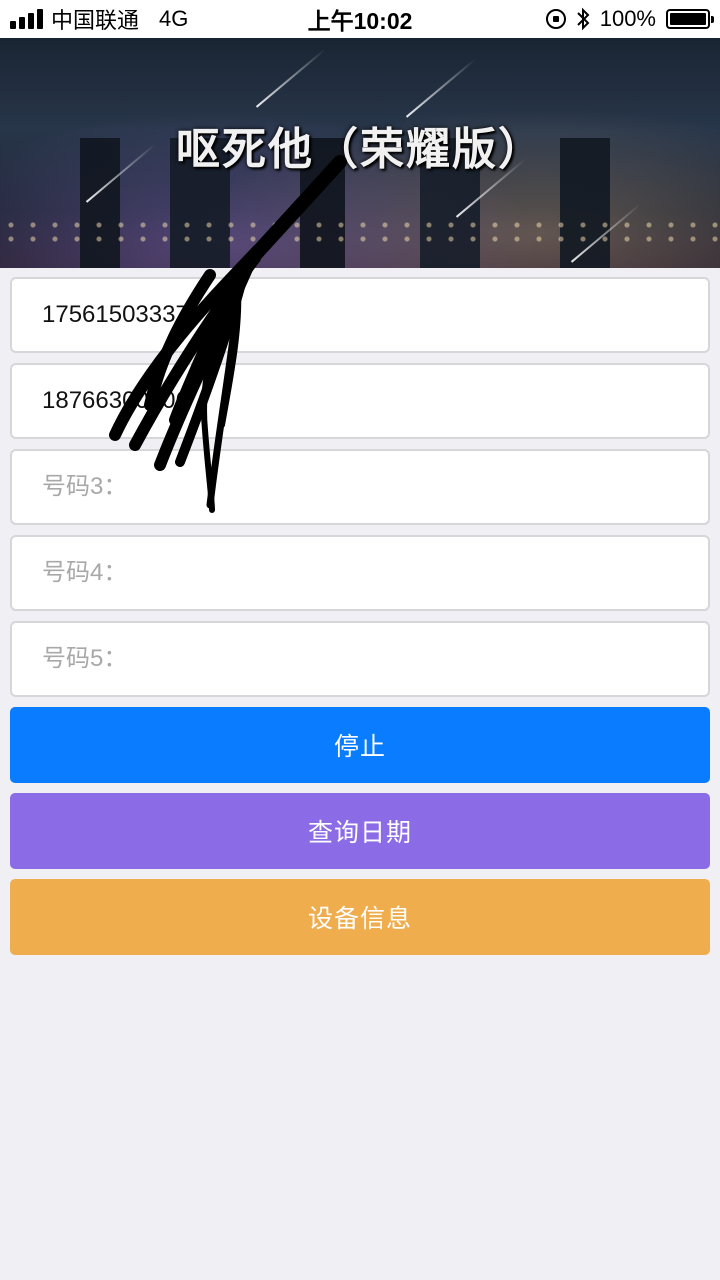  I want to click on banner-title: 呕死他（荣耀版）, so click(360, 149).